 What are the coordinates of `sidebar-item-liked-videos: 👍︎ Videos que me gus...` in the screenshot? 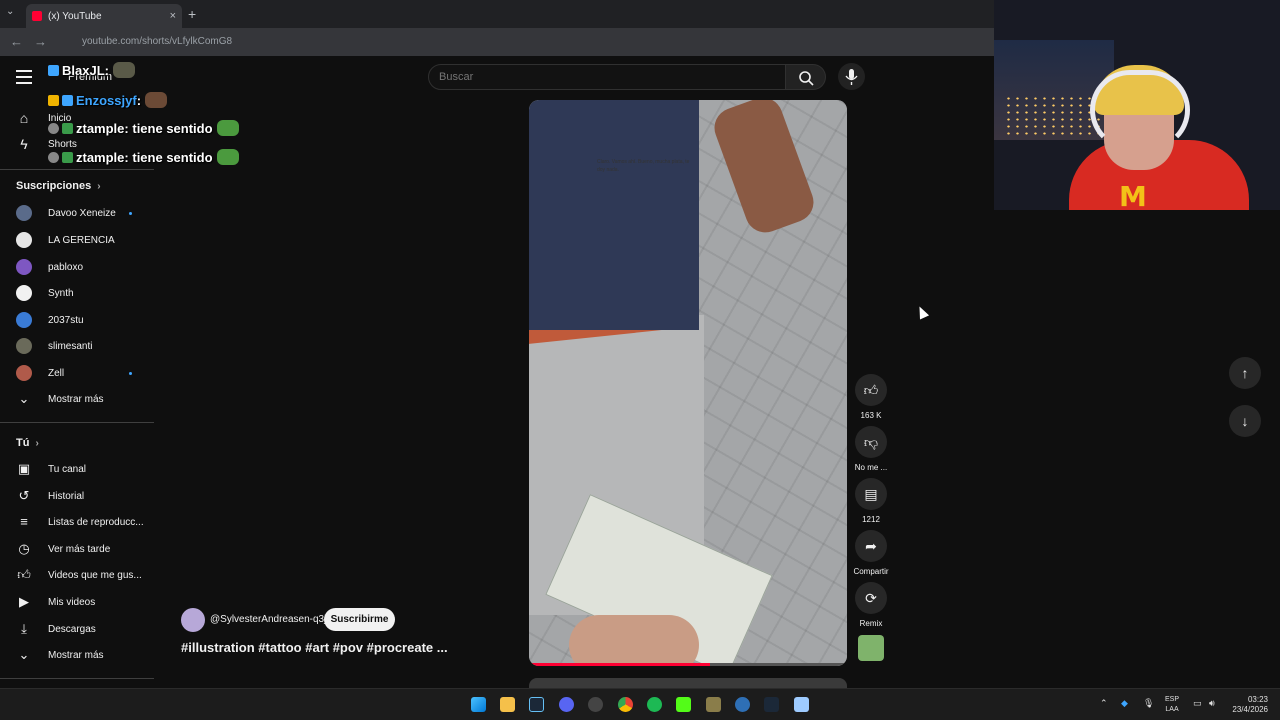 It's located at (75, 575).